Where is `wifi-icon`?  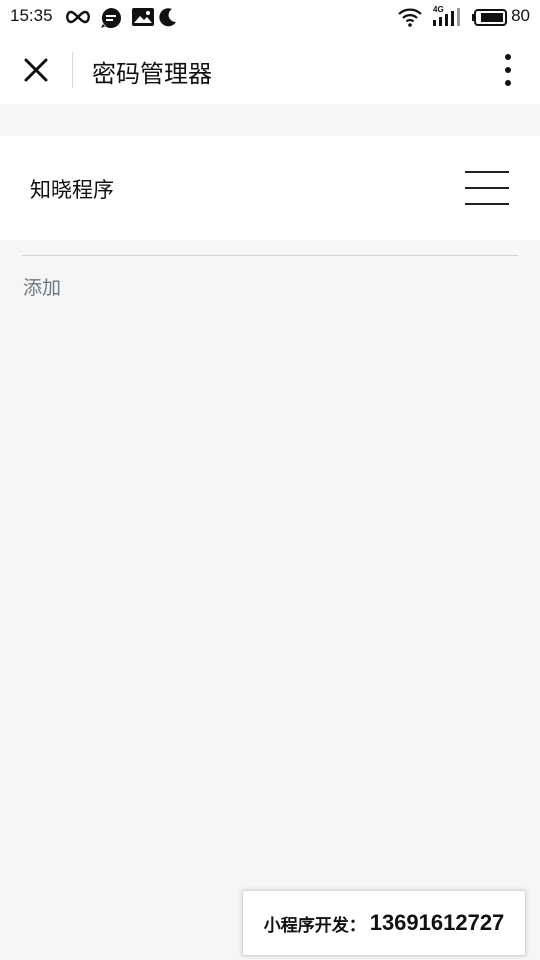 wifi-icon is located at coordinates (410, 17).